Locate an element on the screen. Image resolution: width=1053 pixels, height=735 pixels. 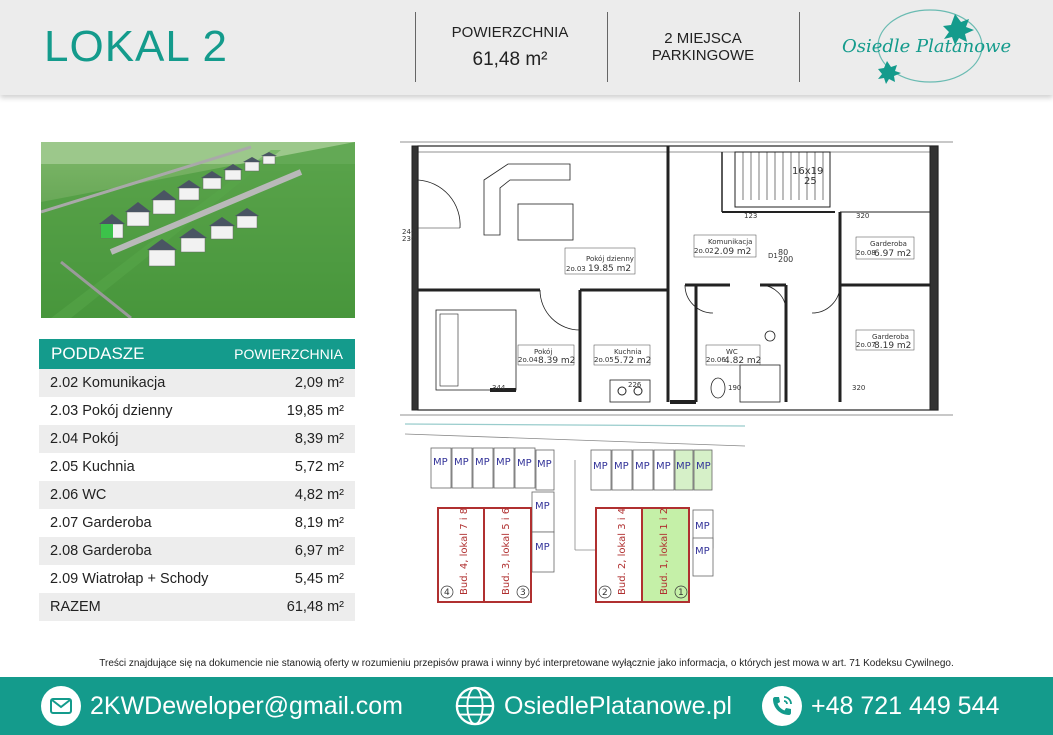
aerial-render-image is located at coordinates (198, 230).